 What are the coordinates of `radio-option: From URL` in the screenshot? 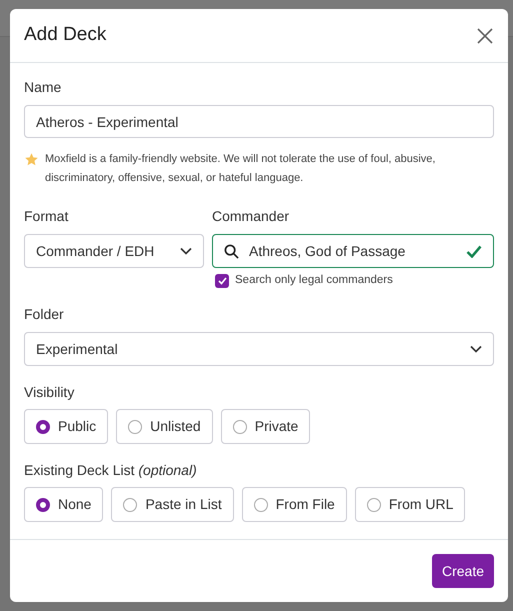 It's located at (410, 504).